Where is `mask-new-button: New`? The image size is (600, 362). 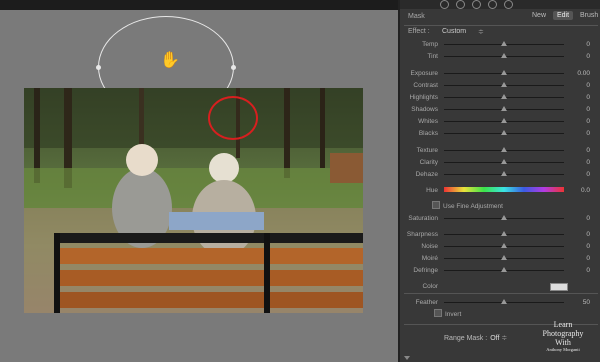 mask-new-button: New is located at coordinates (539, 15).